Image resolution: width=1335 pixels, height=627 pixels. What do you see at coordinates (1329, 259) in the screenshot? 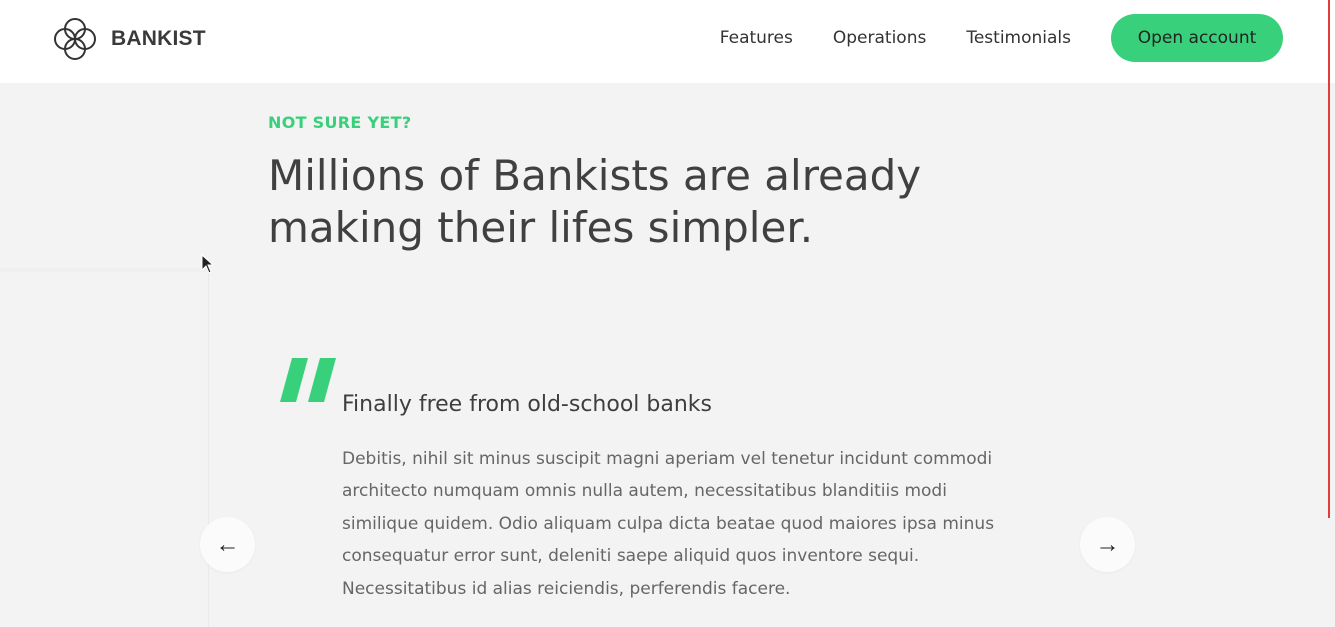
I see `window-edge-divider` at bounding box center [1329, 259].